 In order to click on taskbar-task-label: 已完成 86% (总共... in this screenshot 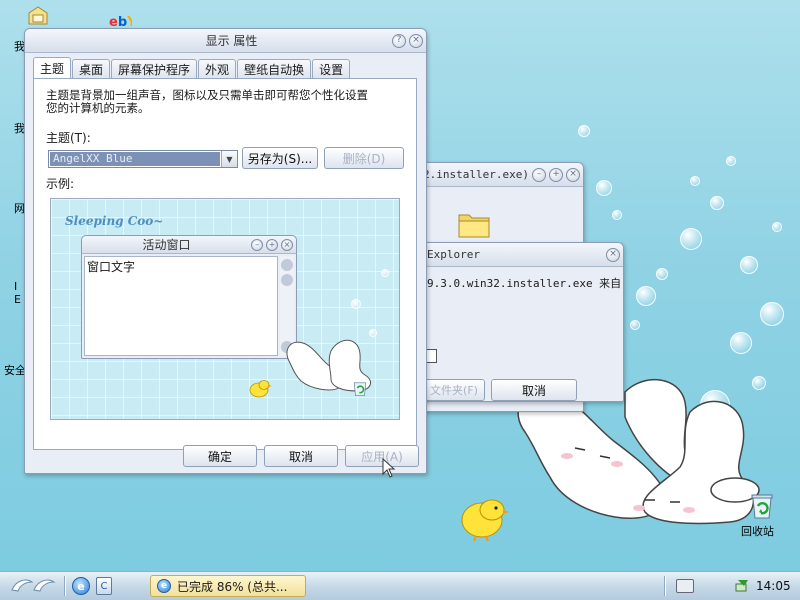, I will do `click(232, 586)`.